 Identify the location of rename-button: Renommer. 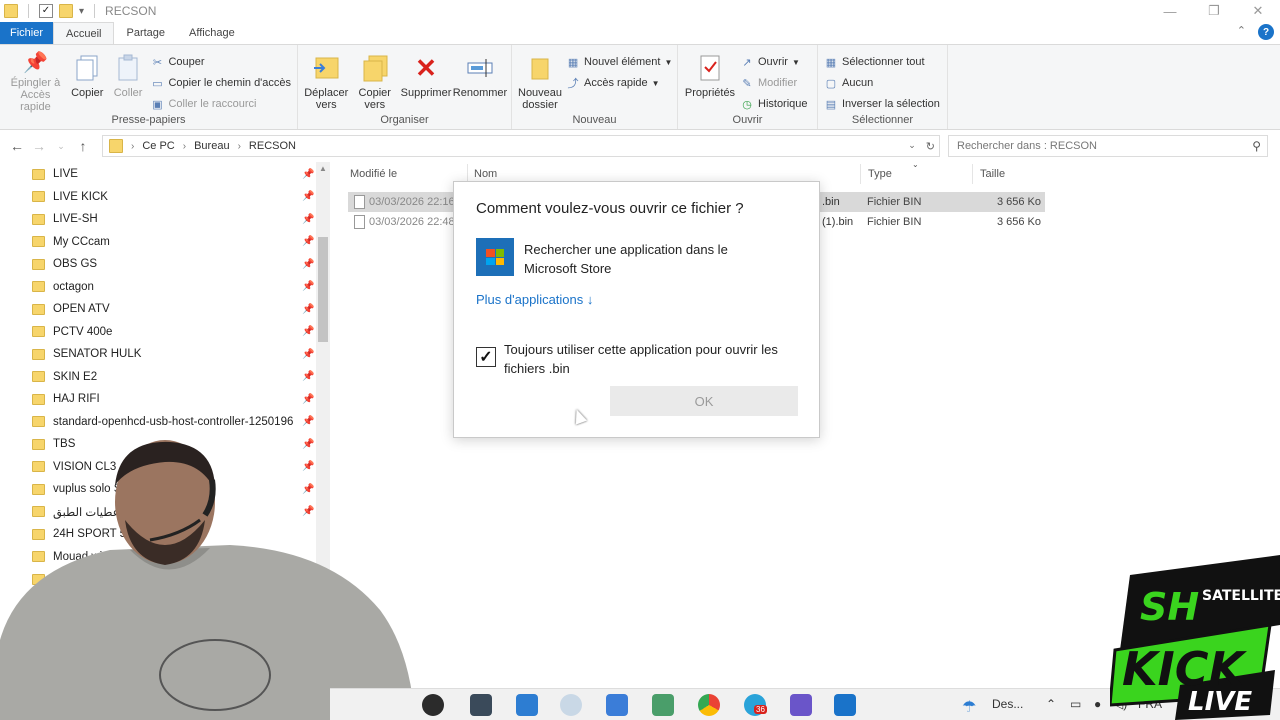
(480, 81).